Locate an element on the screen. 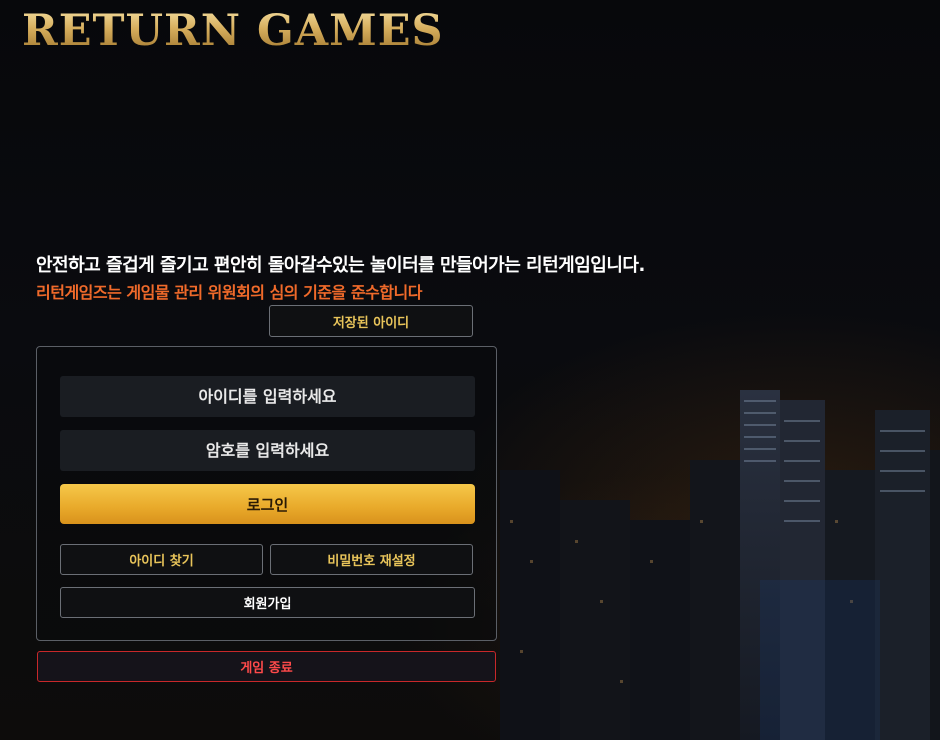 This screenshot has height=740, width=940. login-button: 로그인 is located at coordinates (267, 504).